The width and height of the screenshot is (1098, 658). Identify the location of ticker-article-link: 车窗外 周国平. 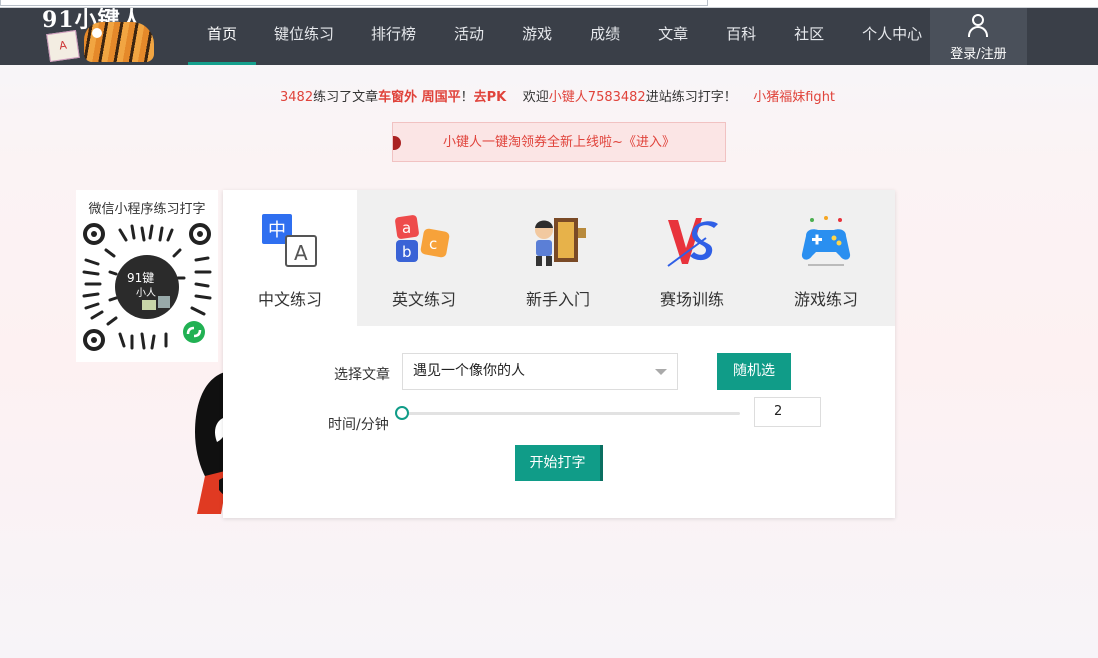
(419, 97).